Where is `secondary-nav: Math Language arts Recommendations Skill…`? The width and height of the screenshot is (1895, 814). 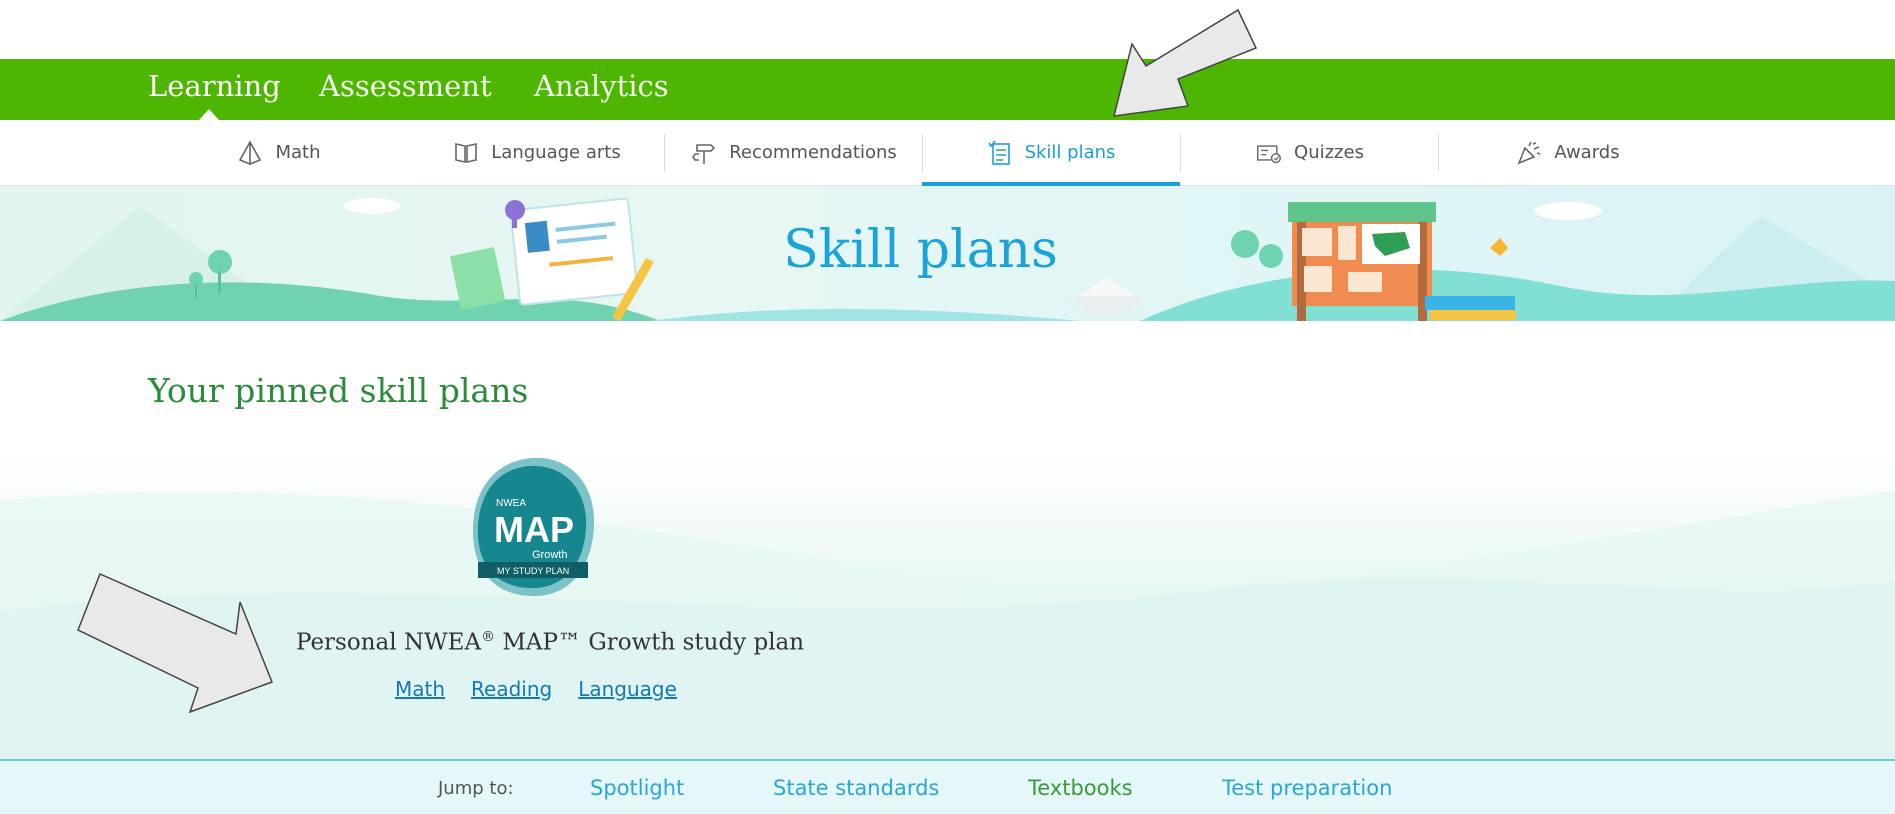 secondary-nav: Math Language arts Recommendations Skill… is located at coordinates (947, 153).